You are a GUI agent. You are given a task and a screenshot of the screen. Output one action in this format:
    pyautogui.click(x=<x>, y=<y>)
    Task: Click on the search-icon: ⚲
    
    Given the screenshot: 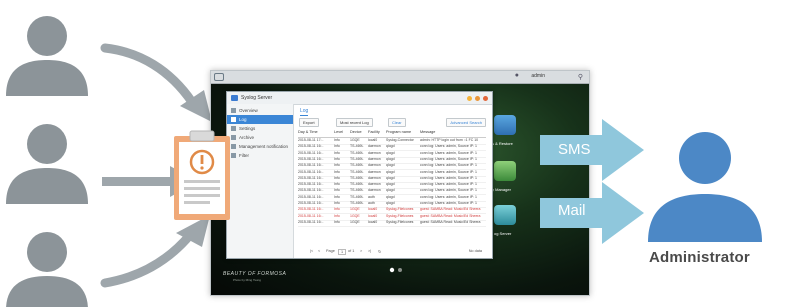 What is the action you would take?
    pyautogui.click(x=580, y=77)
    